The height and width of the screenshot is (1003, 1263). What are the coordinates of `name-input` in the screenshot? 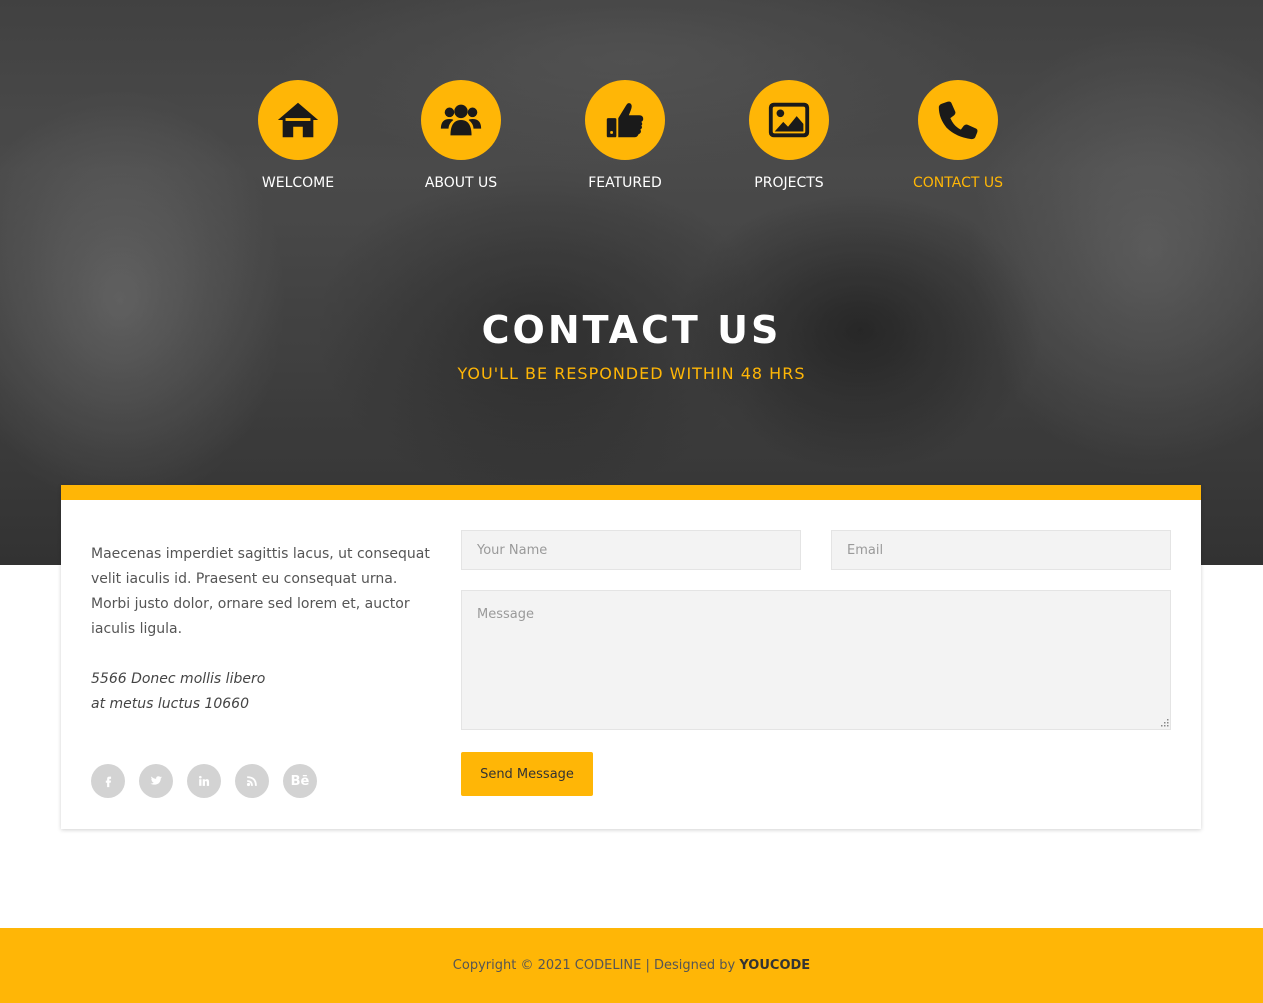 It's located at (631, 550).